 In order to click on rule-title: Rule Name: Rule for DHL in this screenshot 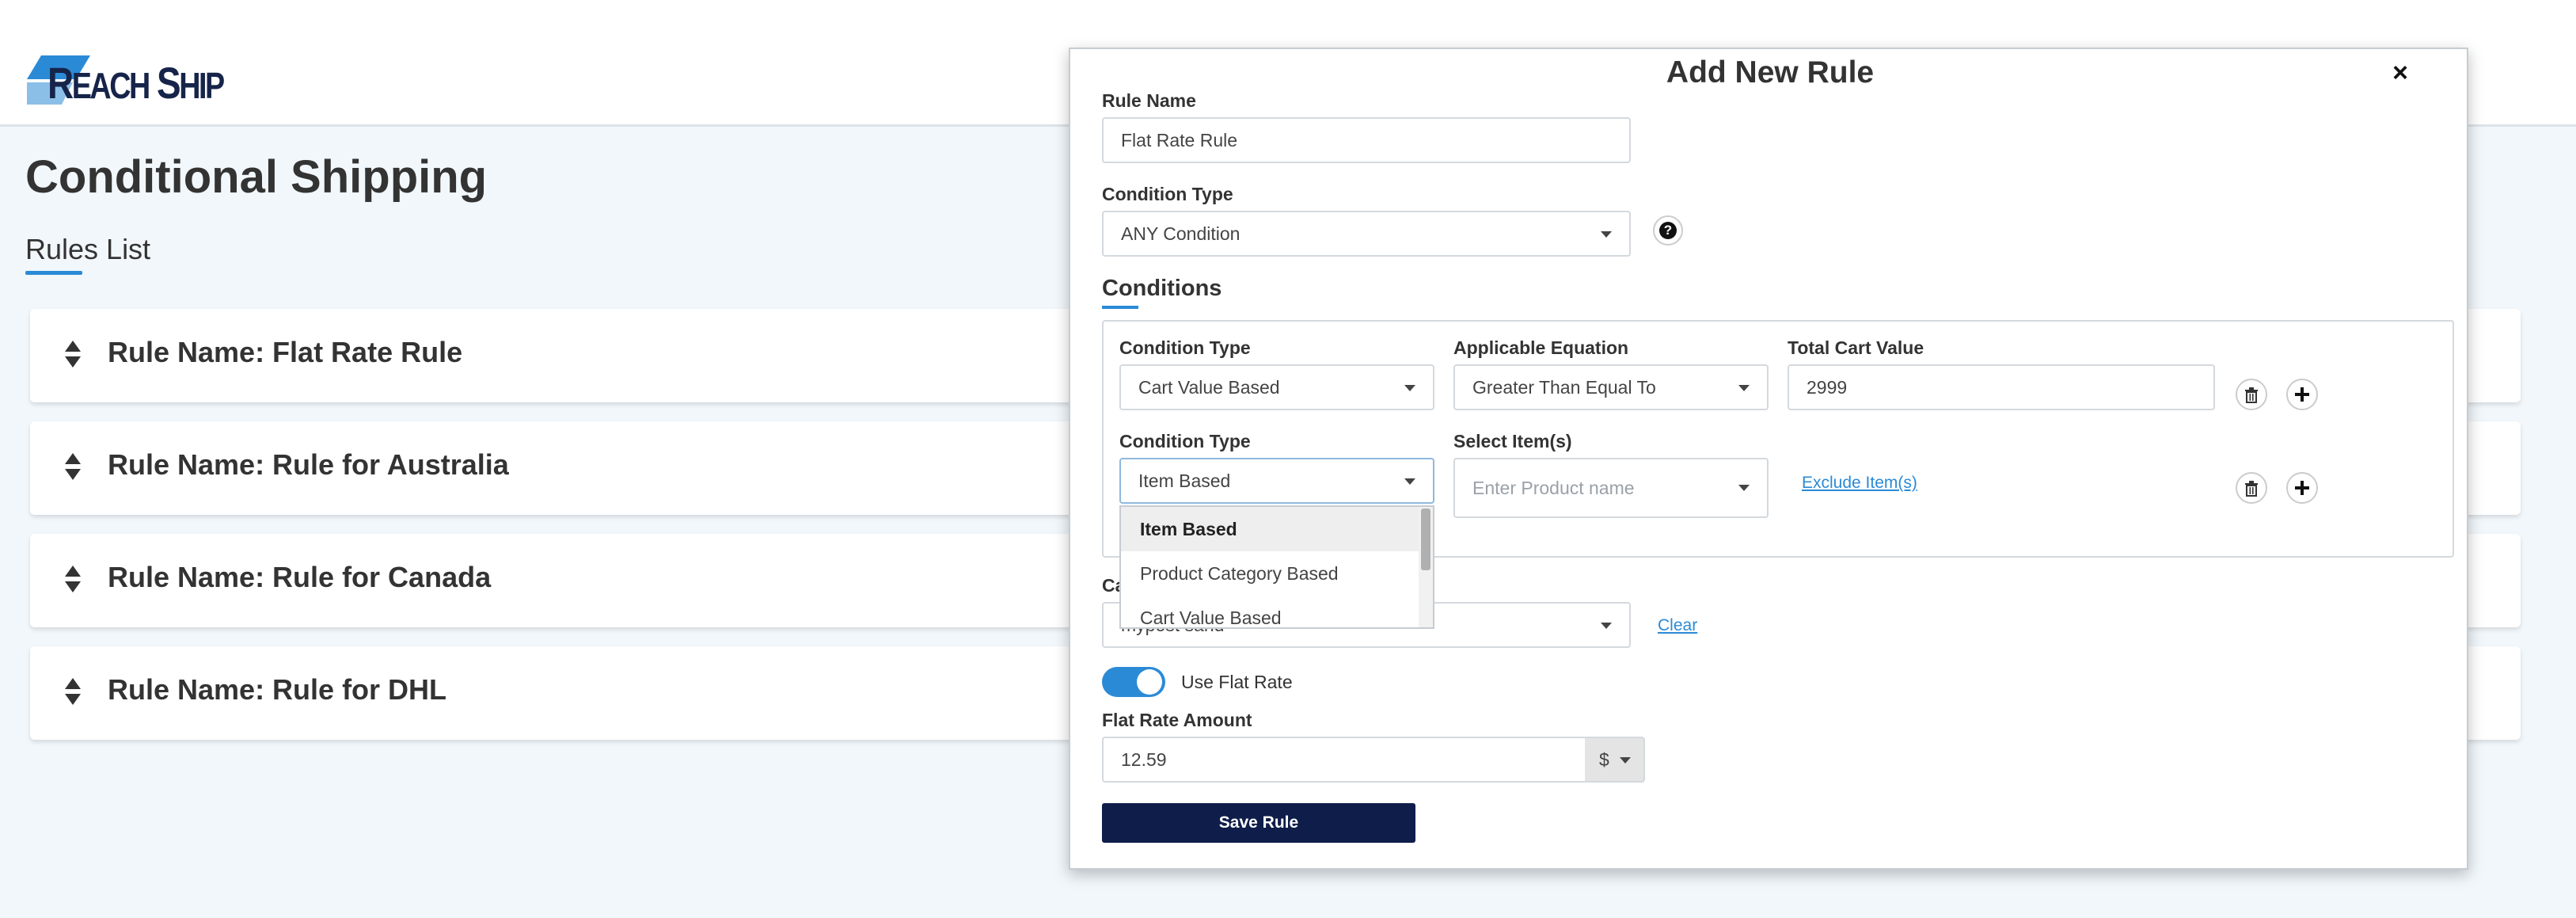, I will do `click(277, 690)`.